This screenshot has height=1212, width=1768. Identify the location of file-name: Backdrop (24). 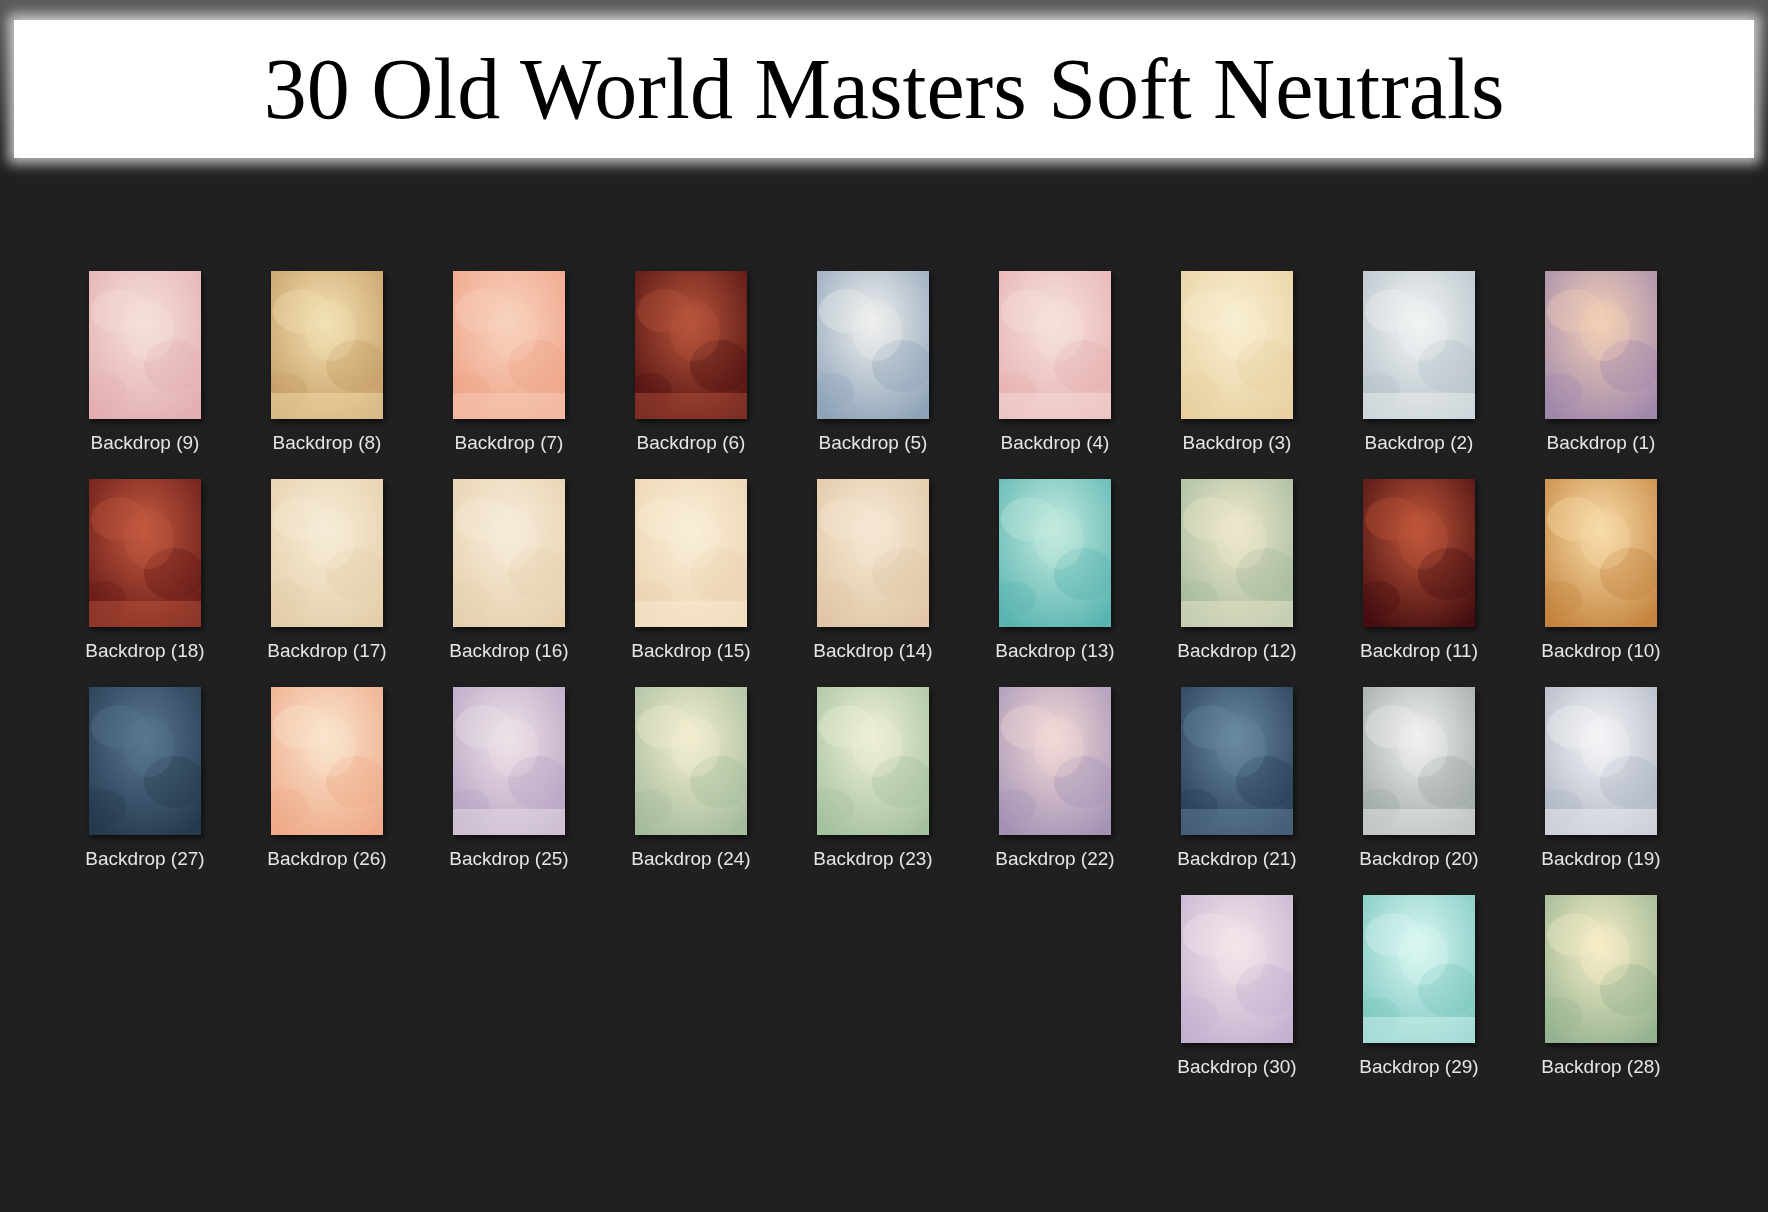
(691, 859).